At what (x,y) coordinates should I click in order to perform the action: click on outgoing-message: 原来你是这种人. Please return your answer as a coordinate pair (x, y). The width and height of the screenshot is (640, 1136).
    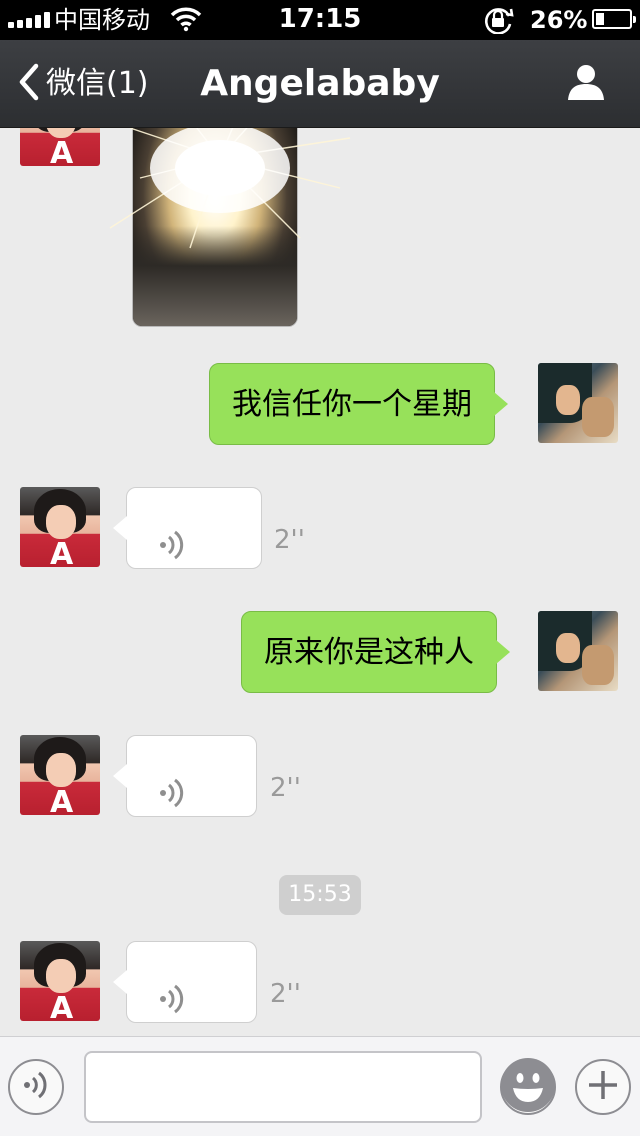
    Looking at the image, I should click on (375, 652).